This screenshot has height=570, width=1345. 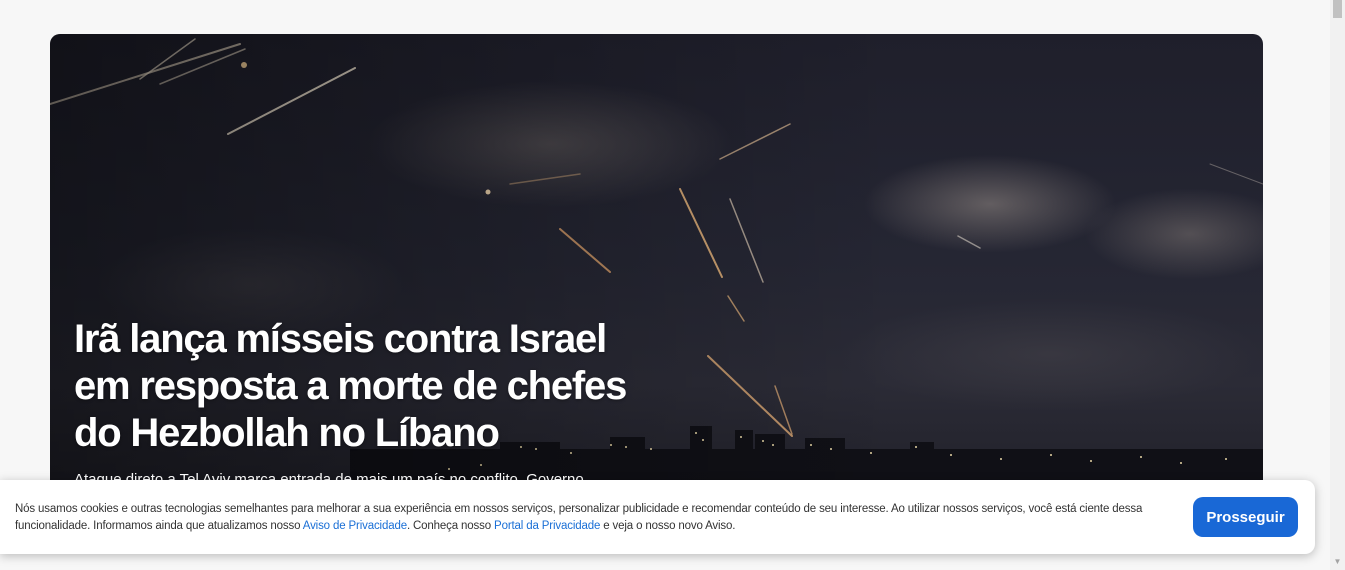 I want to click on headline-line: em resposta a morte de chefes, so click(x=350, y=386).